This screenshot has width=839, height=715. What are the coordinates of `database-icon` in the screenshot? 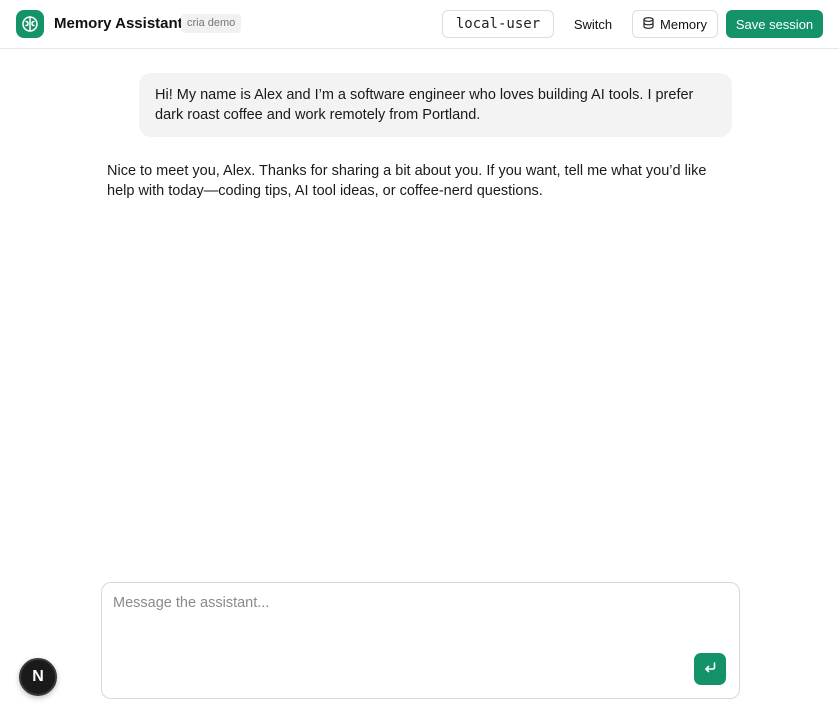 It's located at (648, 24).